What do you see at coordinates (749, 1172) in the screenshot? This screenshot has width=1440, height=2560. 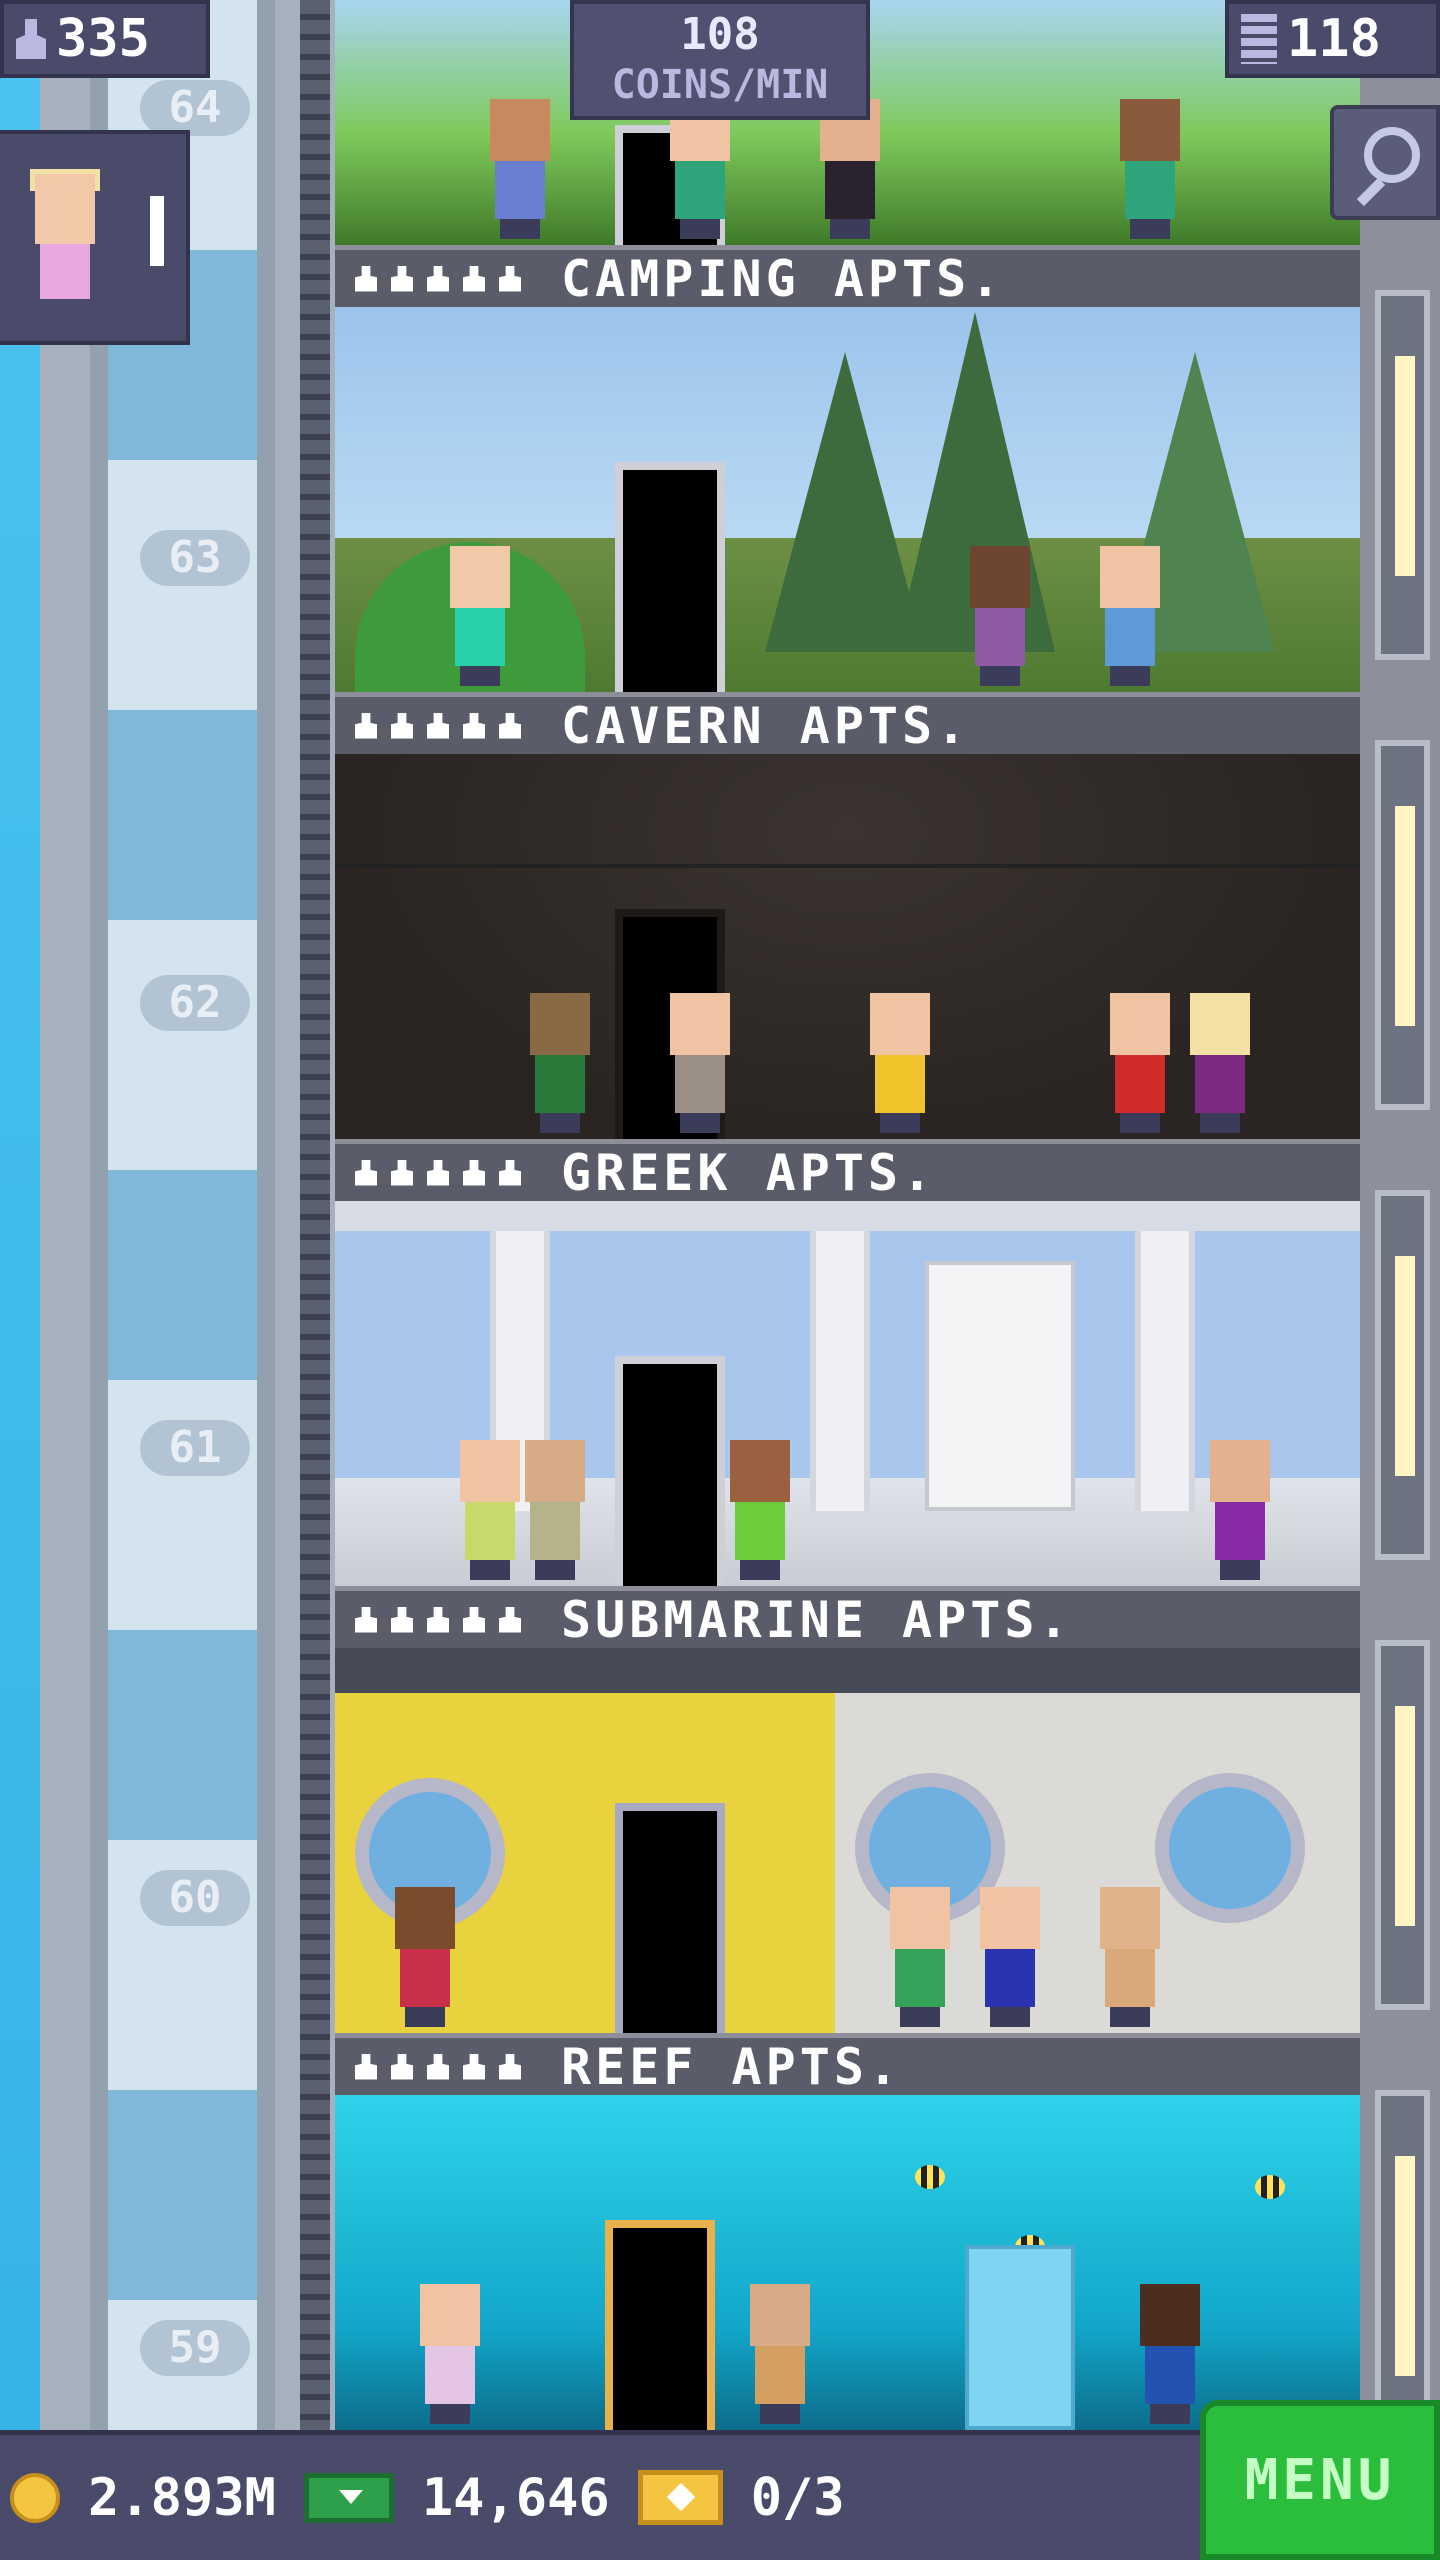 I see `floor-name: GREEK APTS.` at bounding box center [749, 1172].